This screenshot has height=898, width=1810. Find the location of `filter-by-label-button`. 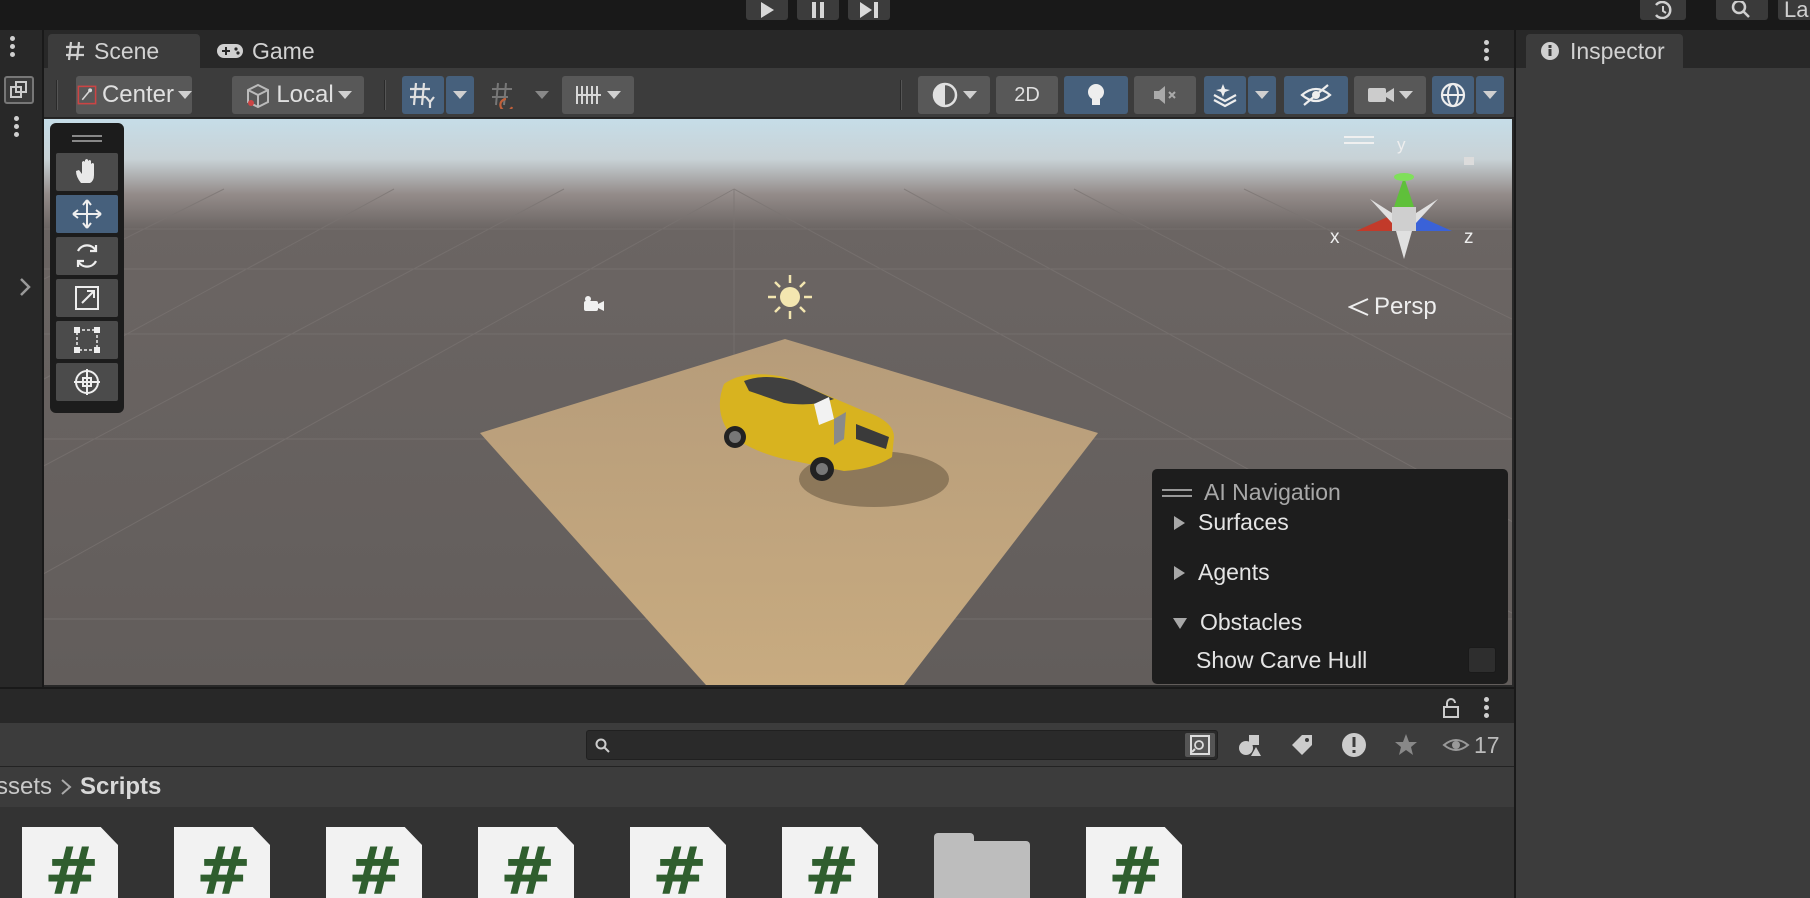

filter-by-label-button is located at coordinates (1302, 745).